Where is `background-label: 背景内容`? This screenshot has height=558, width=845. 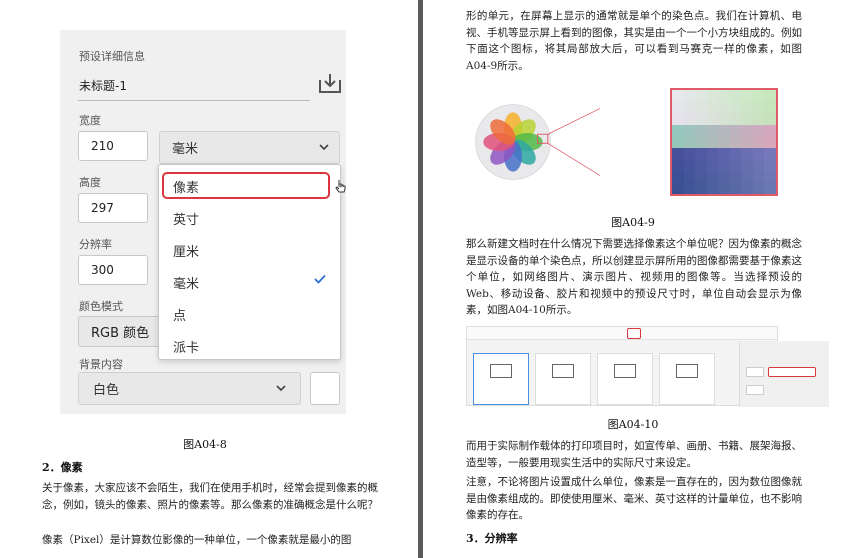 background-label: 背景内容 is located at coordinates (101, 364).